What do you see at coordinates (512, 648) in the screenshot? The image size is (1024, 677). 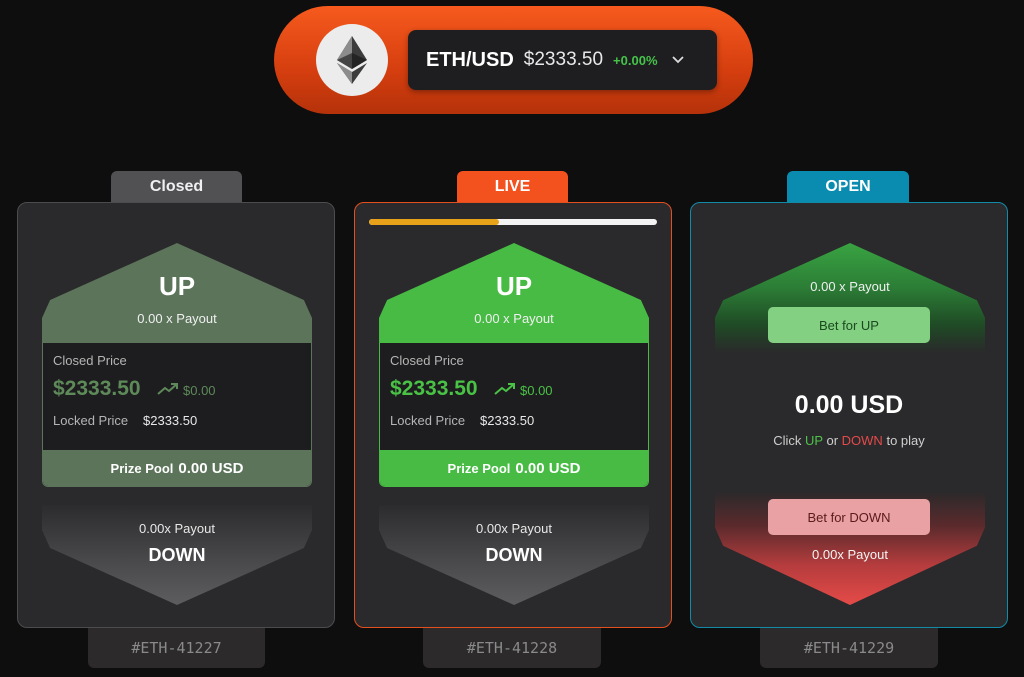 I see `round-id-live: #ETH-41228` at bounding box center [512, 648].